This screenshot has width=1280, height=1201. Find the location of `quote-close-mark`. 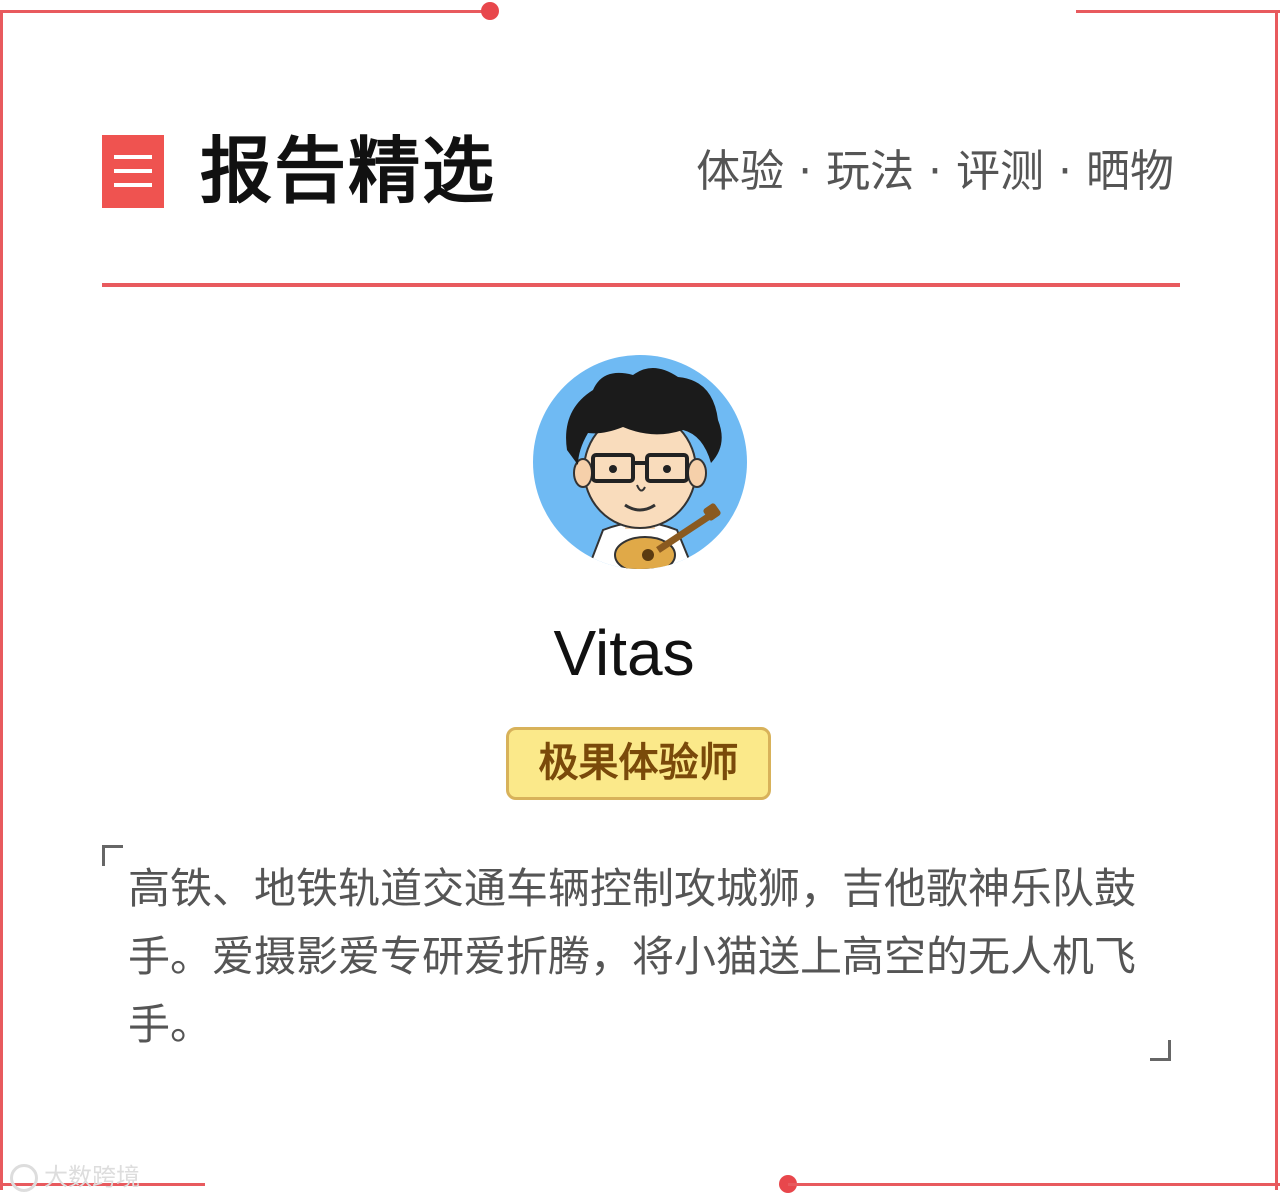

quote-close-mark is located at coordinates (1160, 1050).